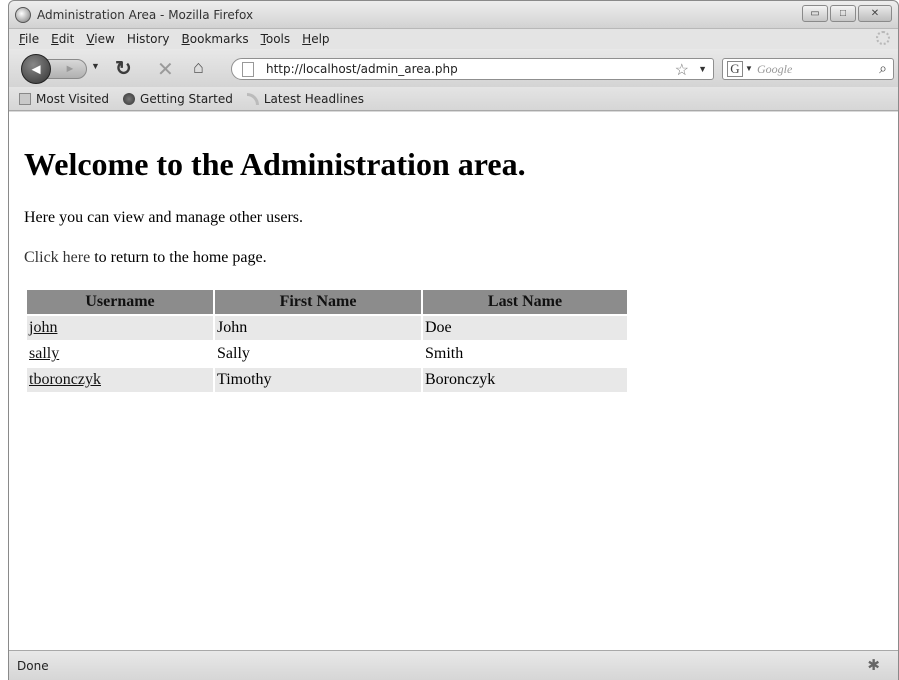 Image resolution: width=899 pixels, height=680 pixels. Describe the element at coordinates (198, 67) in the screenshot. I see `home-icon: ⌂` at that location.